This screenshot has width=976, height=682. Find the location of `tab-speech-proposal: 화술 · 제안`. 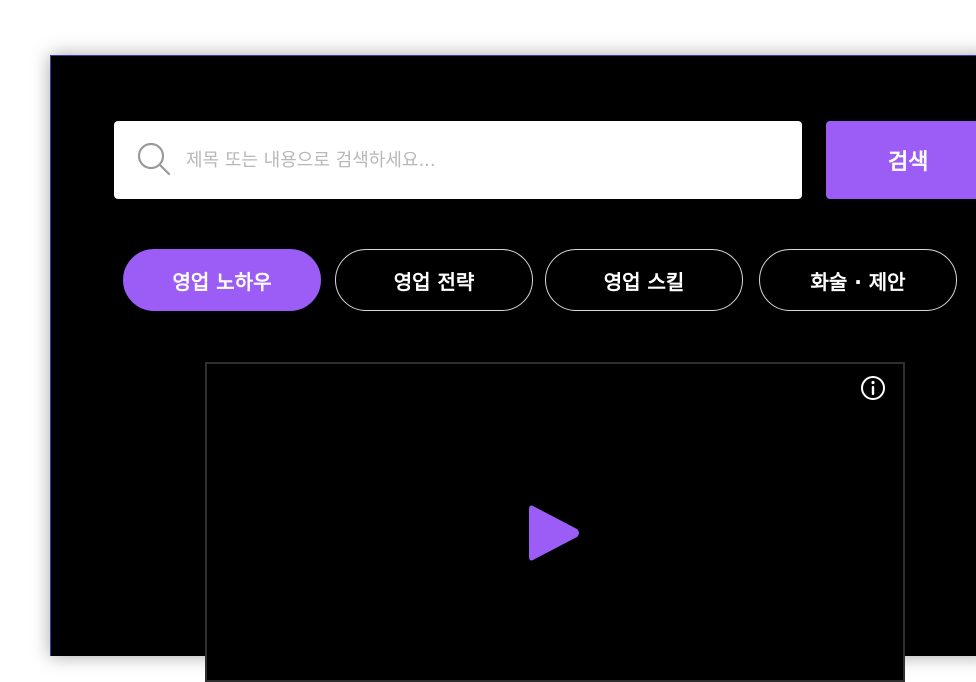

tab-speech-proposal: 화술 · 제안 is located at coordinates (858, 280).